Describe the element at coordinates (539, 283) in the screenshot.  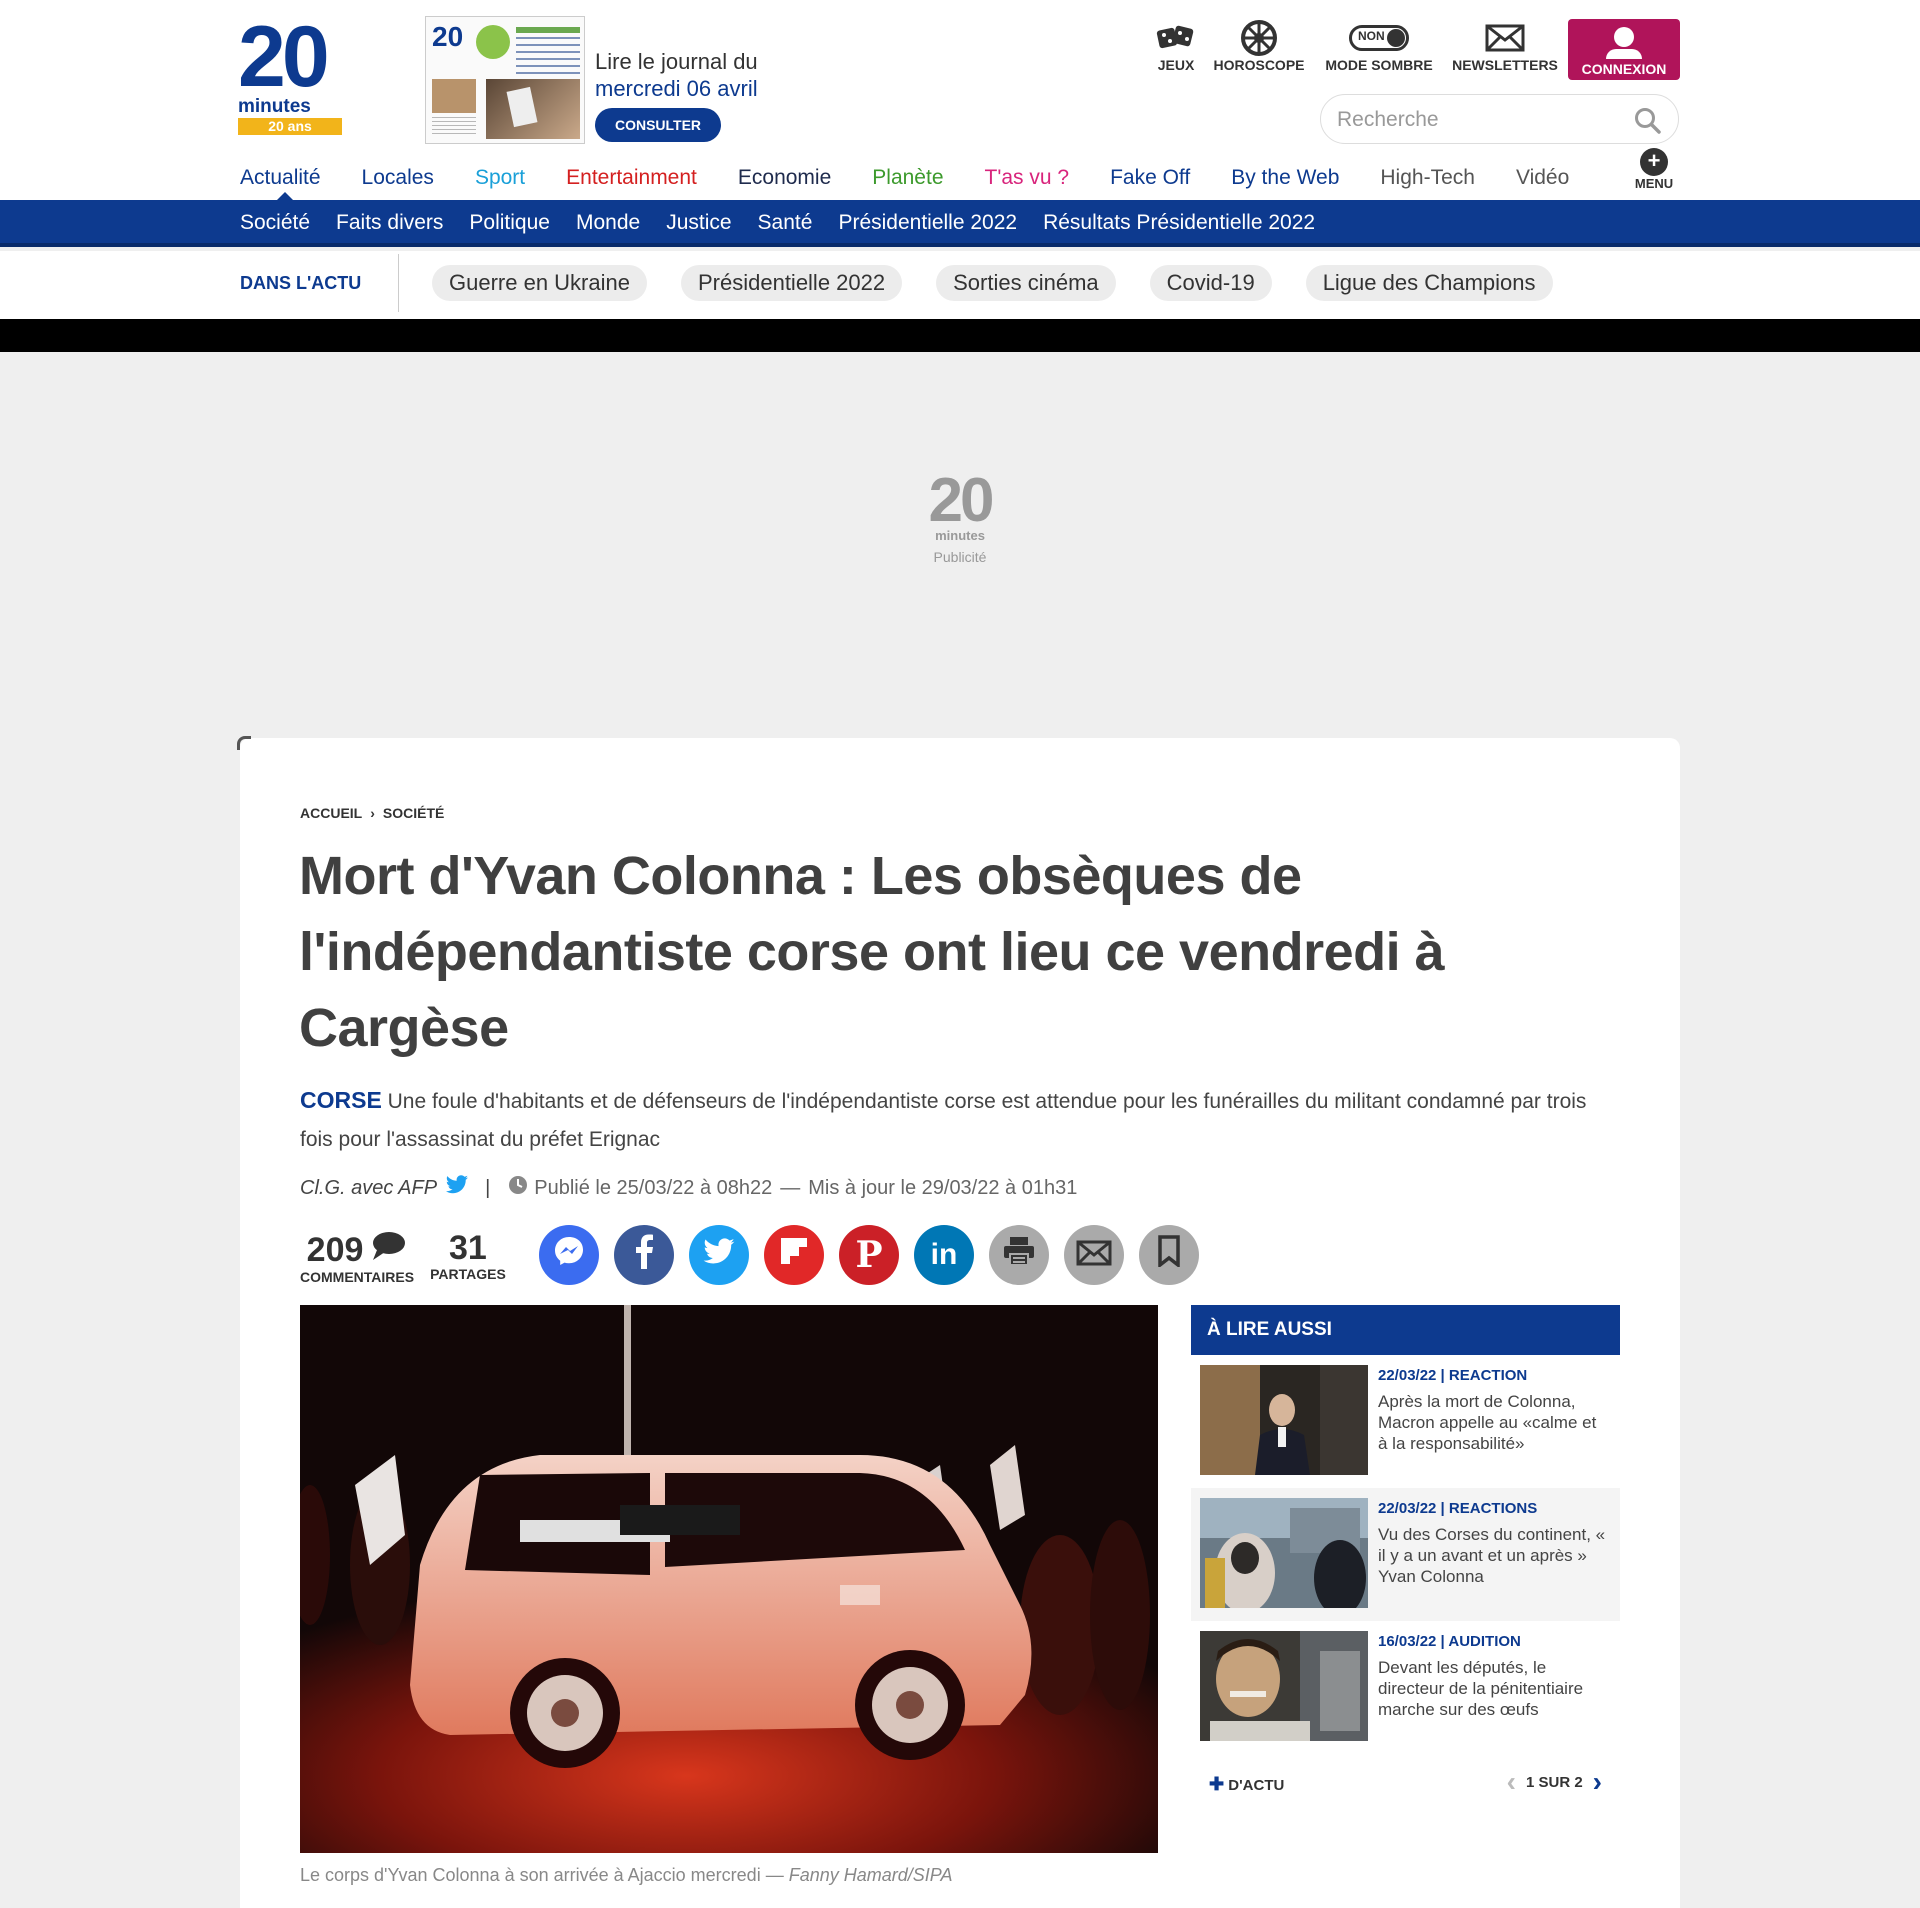
I see `topic-pill: Guerre en Ukraine` at that location.